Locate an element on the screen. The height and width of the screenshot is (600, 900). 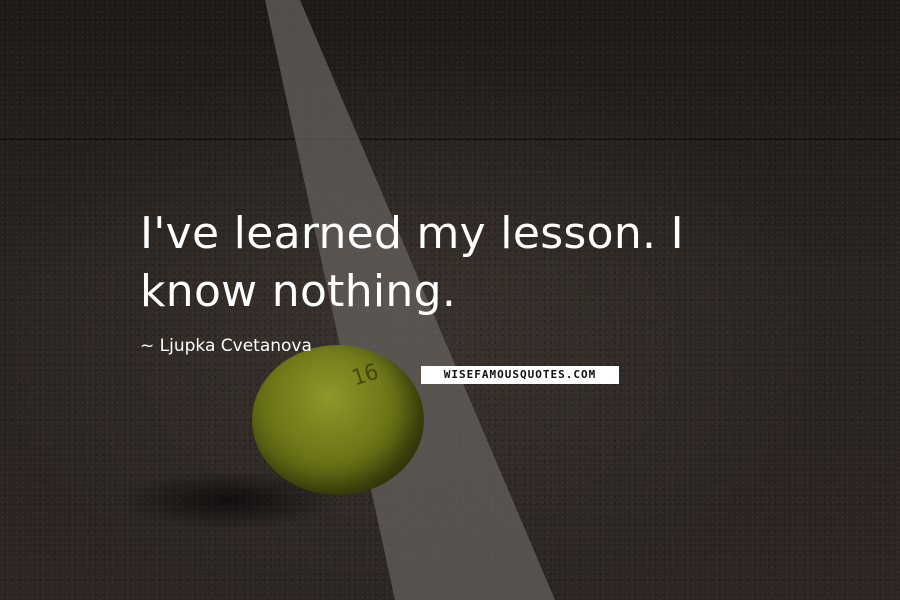
quote-text: I've learned my lesson. I know nothing. is located at coordinates (412, 262).